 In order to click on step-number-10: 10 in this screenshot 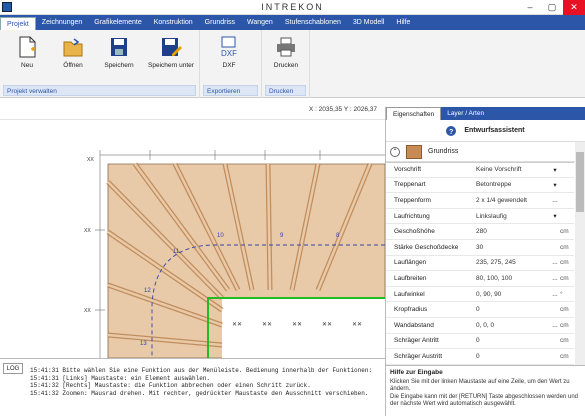, I will do `click(220, 236)`.